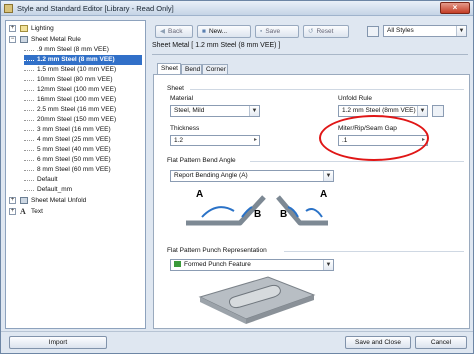 This screenshot has height=354, width=474. I want to click on cancel-button: Cancel, so click(441, 342).